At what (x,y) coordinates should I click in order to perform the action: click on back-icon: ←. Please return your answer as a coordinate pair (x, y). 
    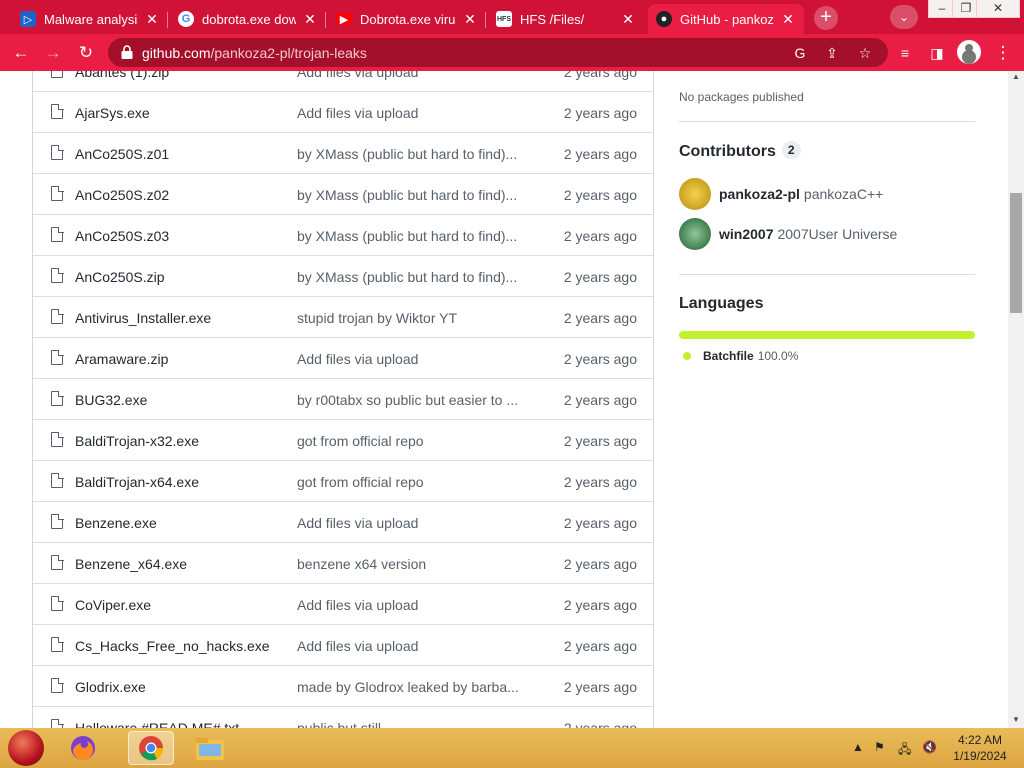
    Looking at the image, I should click on (21, 53).